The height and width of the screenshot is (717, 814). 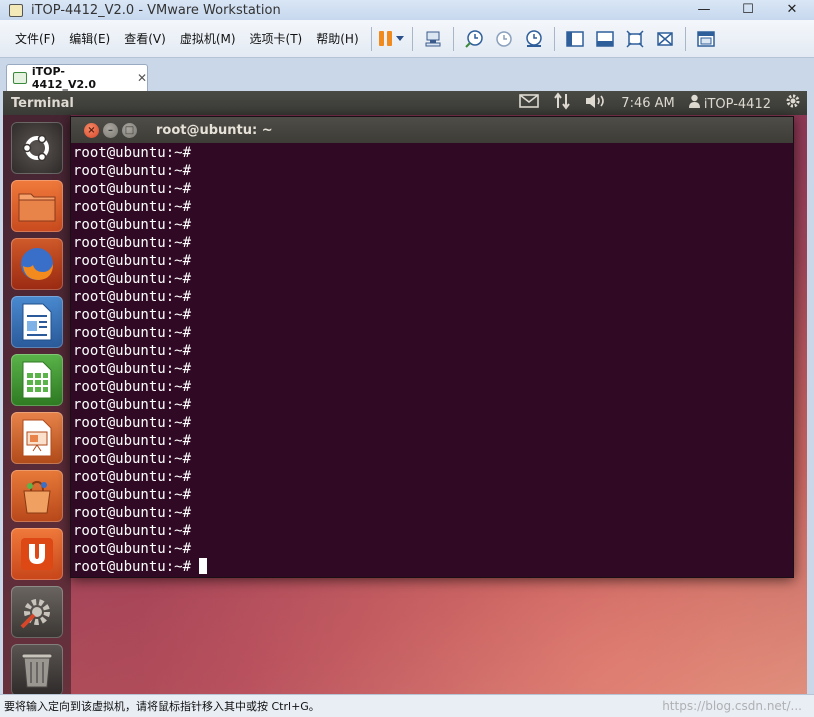 I want to click on terminal-titlebar: × – □ root@ubuntu: ~, so click(x=432, y=130).